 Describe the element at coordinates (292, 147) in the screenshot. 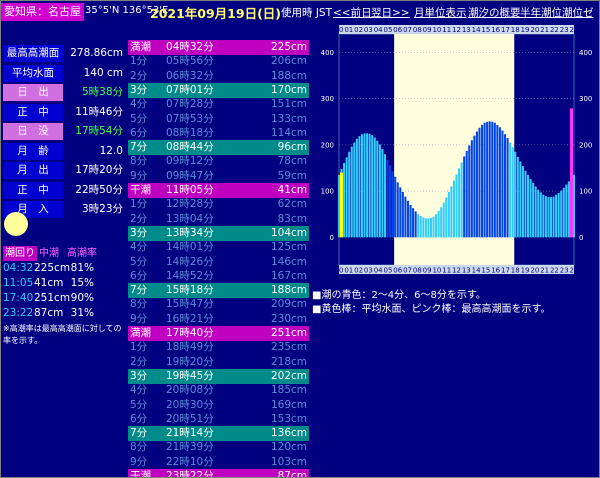

I see `tide-row-level: 96cm` at that location.